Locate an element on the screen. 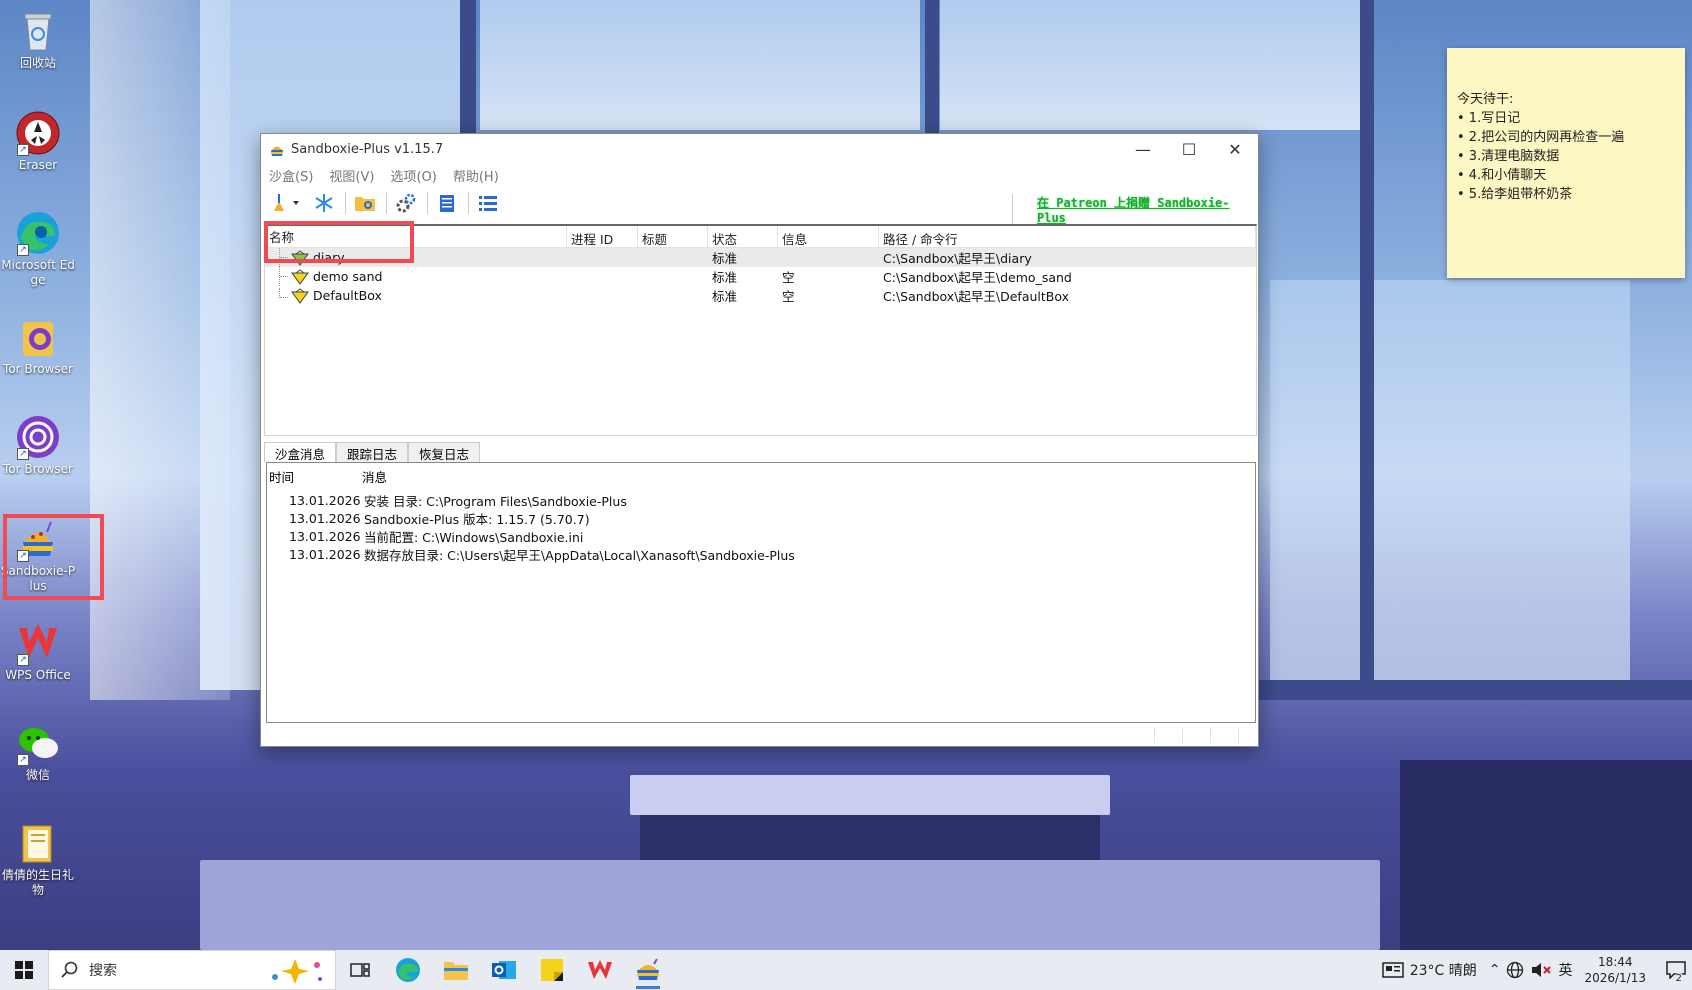 This screenshot has height=990, width=1692. menu-bar: 沙盒(S) 视图(V) 选项(O) 帮助(H) is located at coordinates (759, 175).